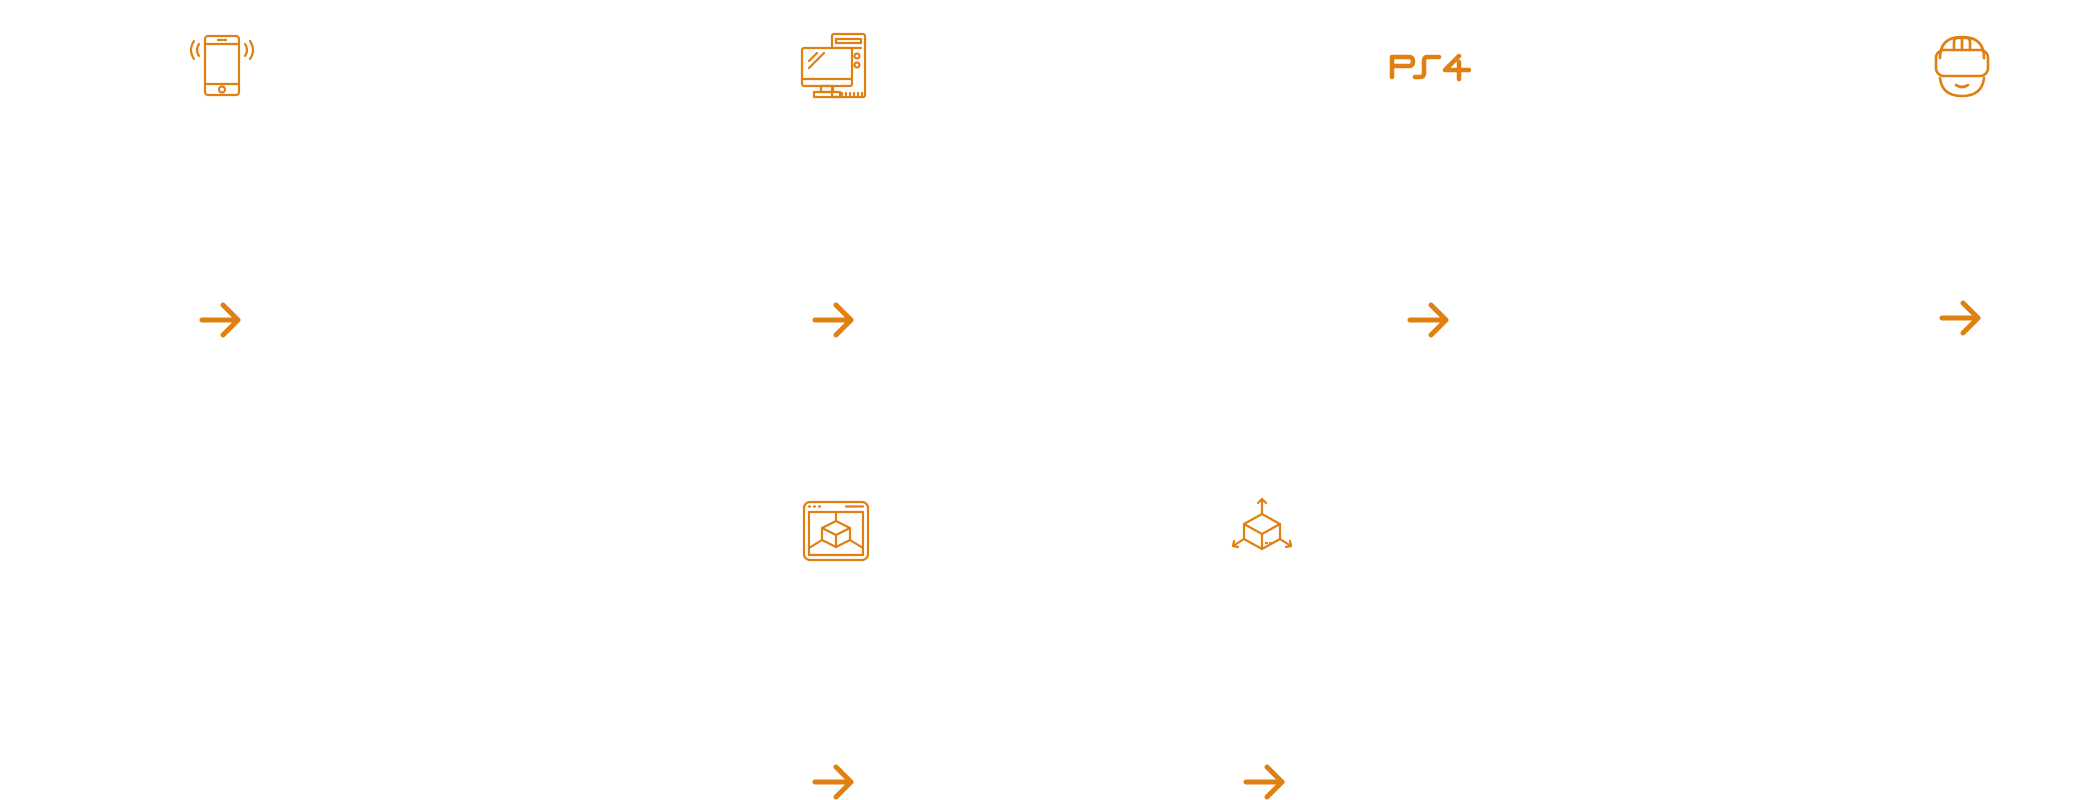  What do you see at coordinates (1961, 318) in the screenshot?
I see `vr-headset-arrow-icon` at bounding box center [1961, 318].